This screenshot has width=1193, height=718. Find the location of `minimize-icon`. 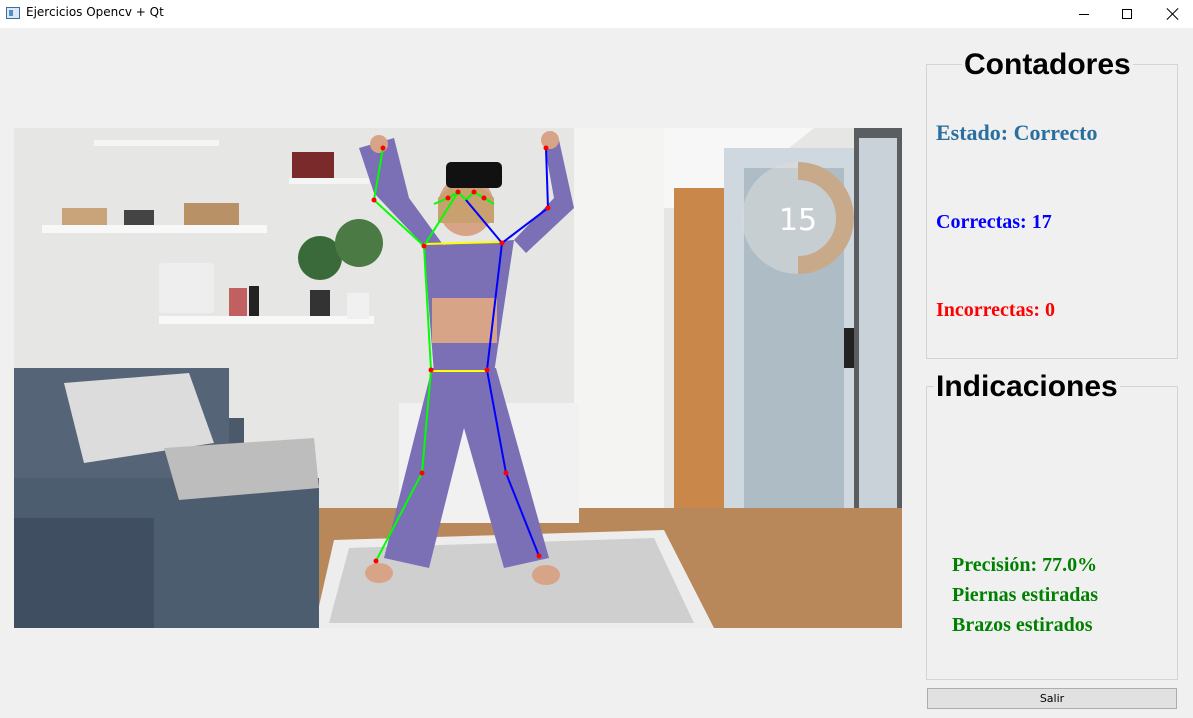

minimize-icon is located at coordinates (1084, 14).